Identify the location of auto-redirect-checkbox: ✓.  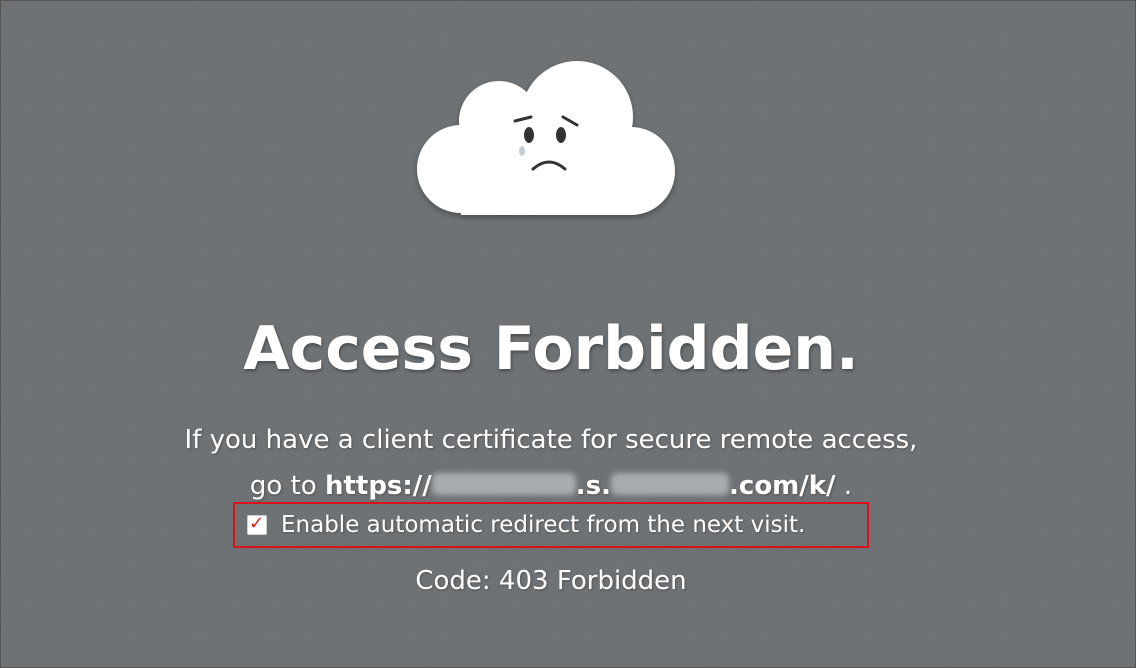
(257, 524).